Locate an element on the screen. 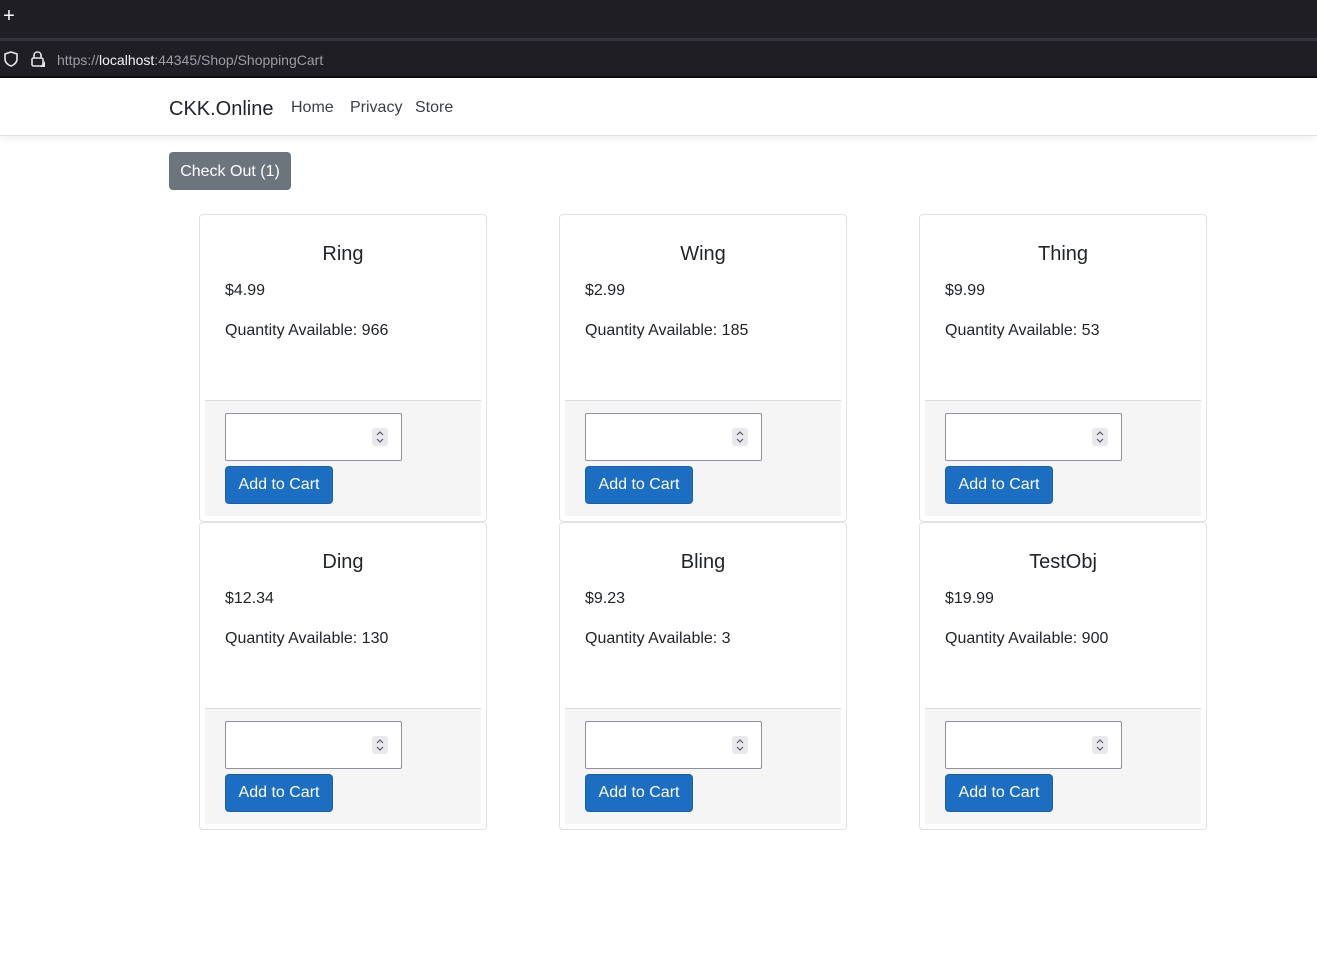 The height and width of the screenshot is (978, 1317). product-price: $2.99 is located at coordinates (605, 290).